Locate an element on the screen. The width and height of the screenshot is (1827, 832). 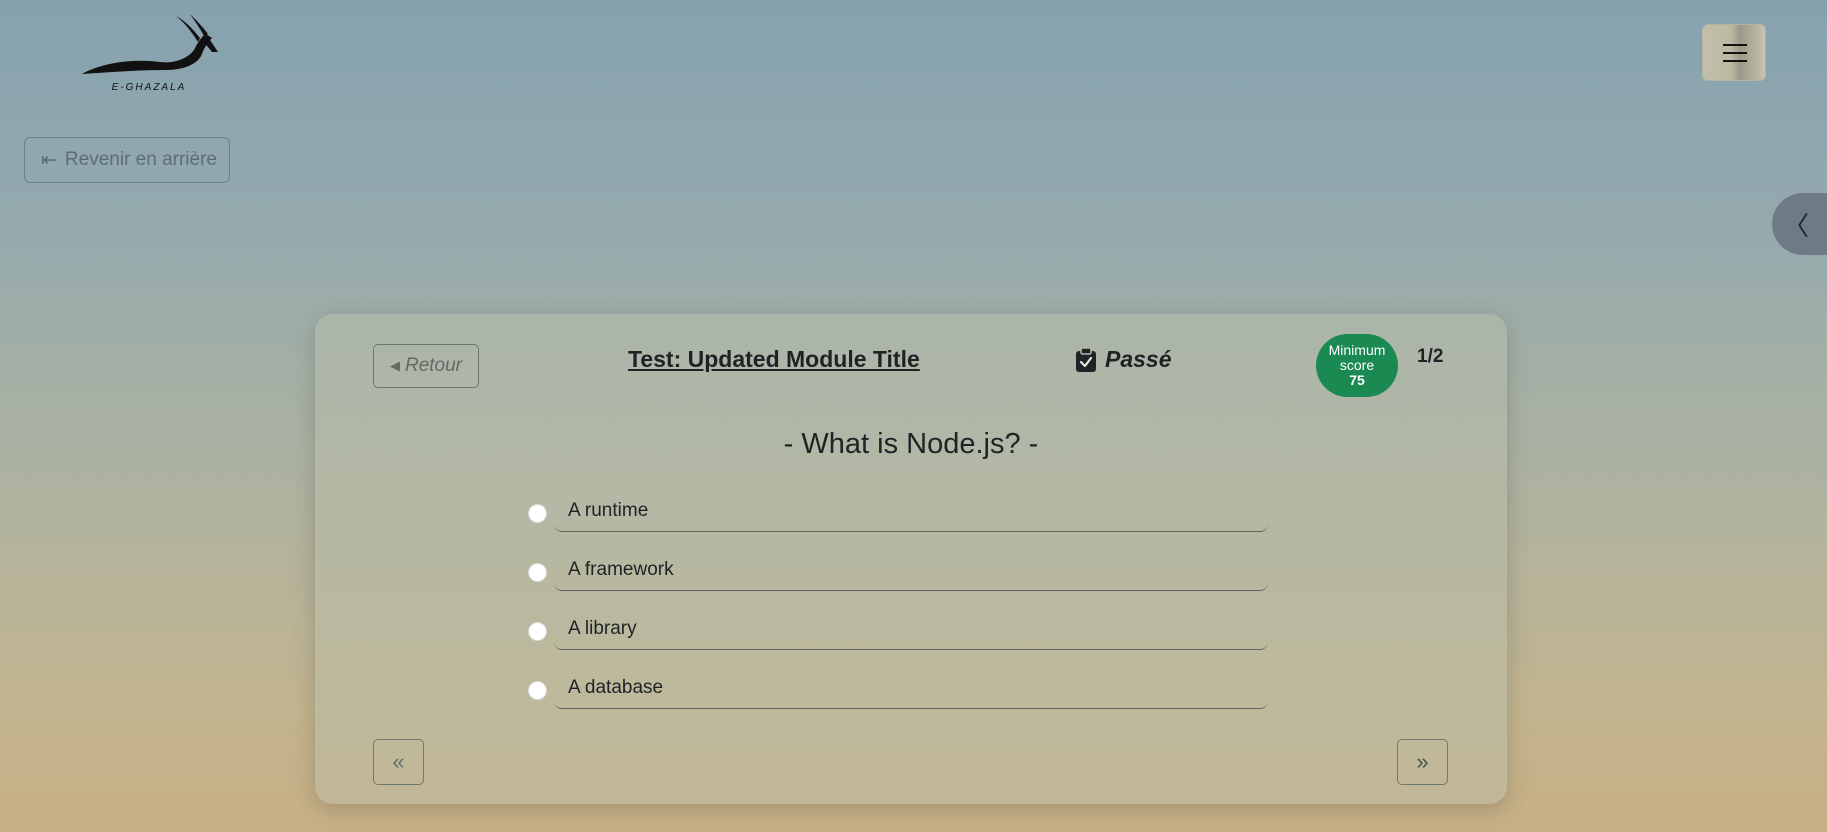
hamburger-icon is located at coordinates (1735, 45).